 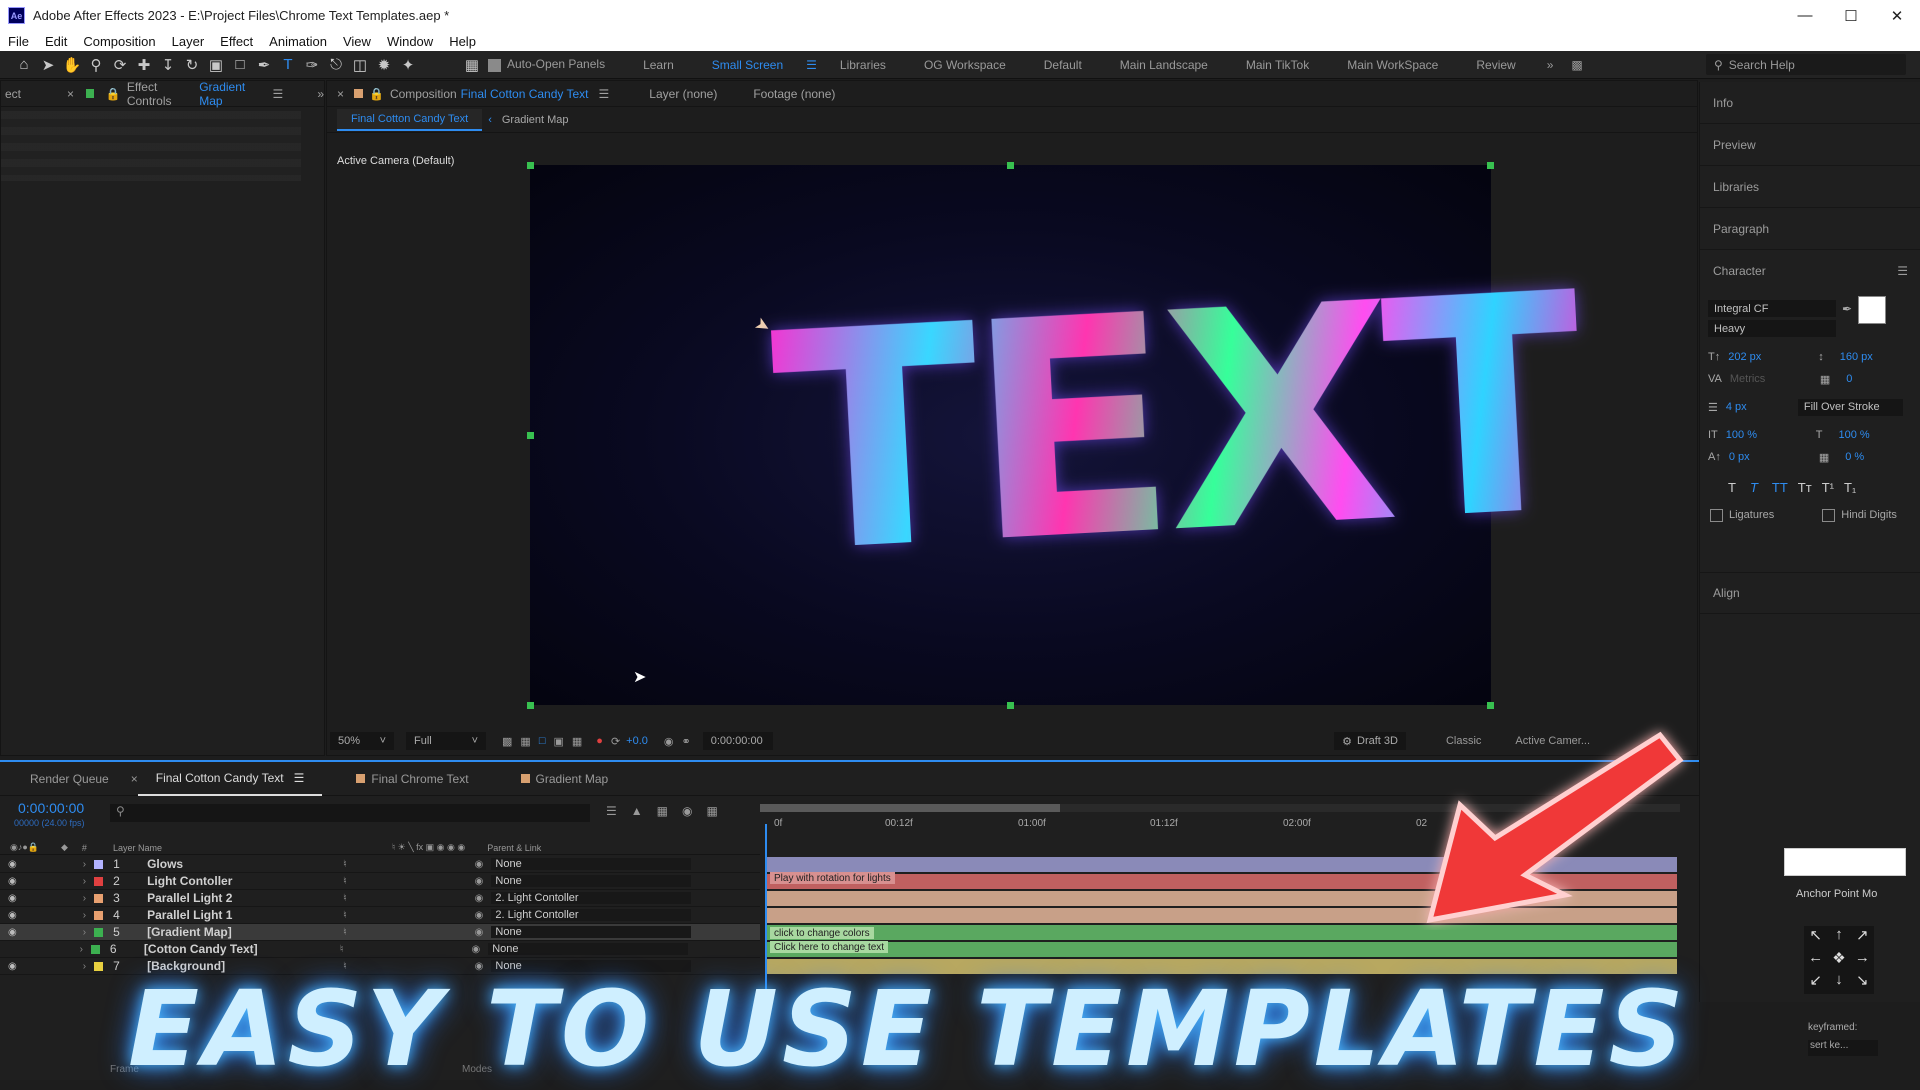 What do you see at coordinates (1862, 937) in the screenshot?
I see `anchor-top-right-icon: ↗` at bounding box center [1862, 937].